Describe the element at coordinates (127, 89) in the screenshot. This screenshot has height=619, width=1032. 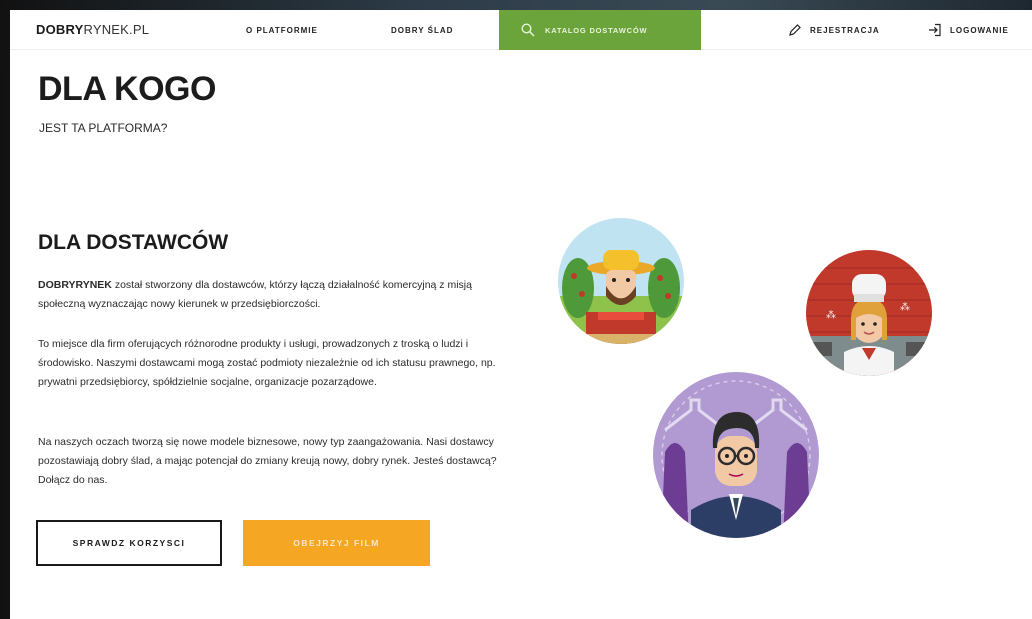
I see `page-title: DLA KOGO` at that location.